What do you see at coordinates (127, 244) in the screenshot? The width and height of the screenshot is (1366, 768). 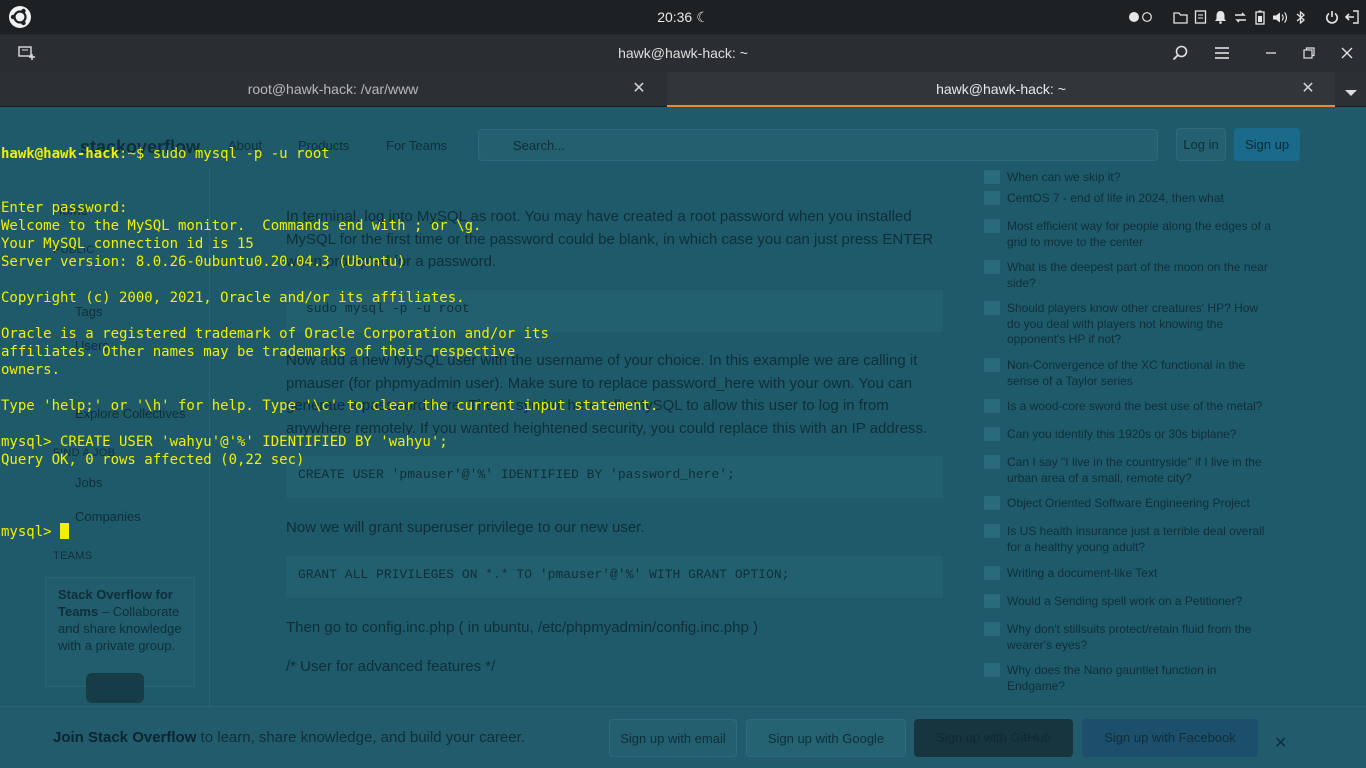 I see `terminal-line: Your MySQL connection id is 15` at bounding box center [127, 244].